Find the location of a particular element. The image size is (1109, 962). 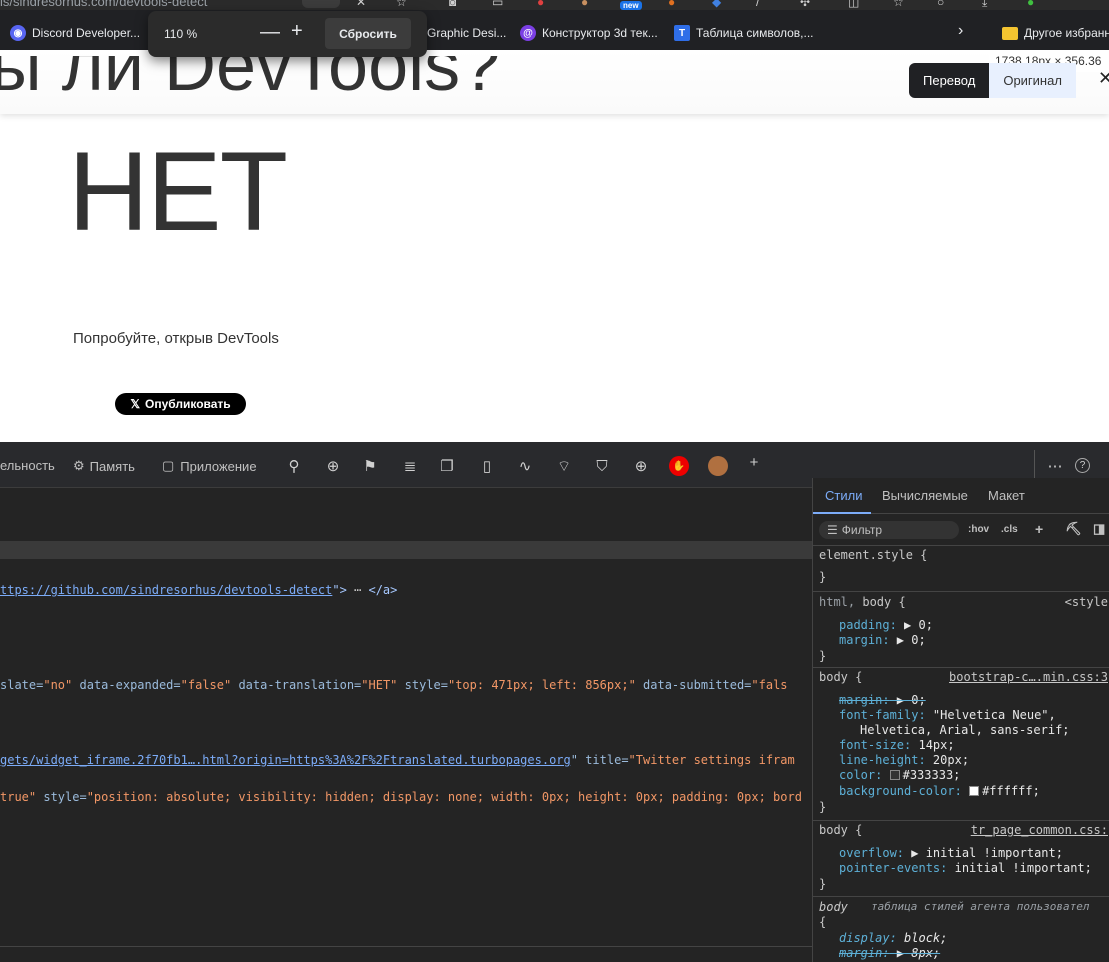

hov-button: :hov is located at coordinates (978, 529).